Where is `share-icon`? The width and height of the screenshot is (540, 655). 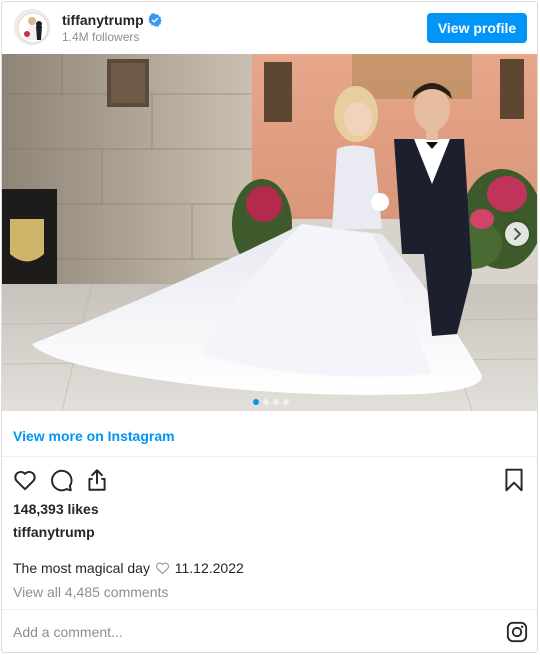
share-icon is located at coordinates (97, 480).